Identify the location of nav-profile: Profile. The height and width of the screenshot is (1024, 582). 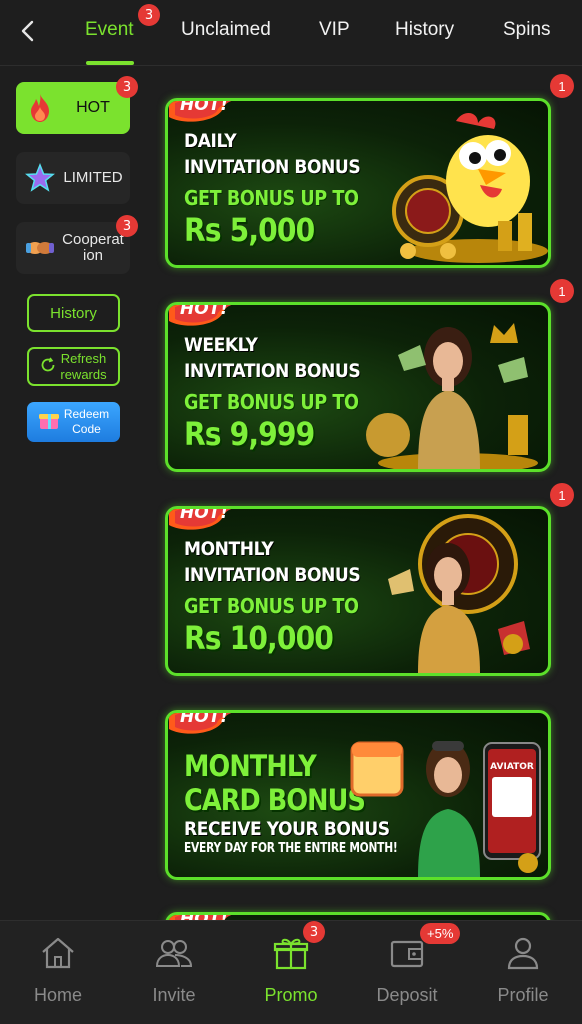
(523, 973).